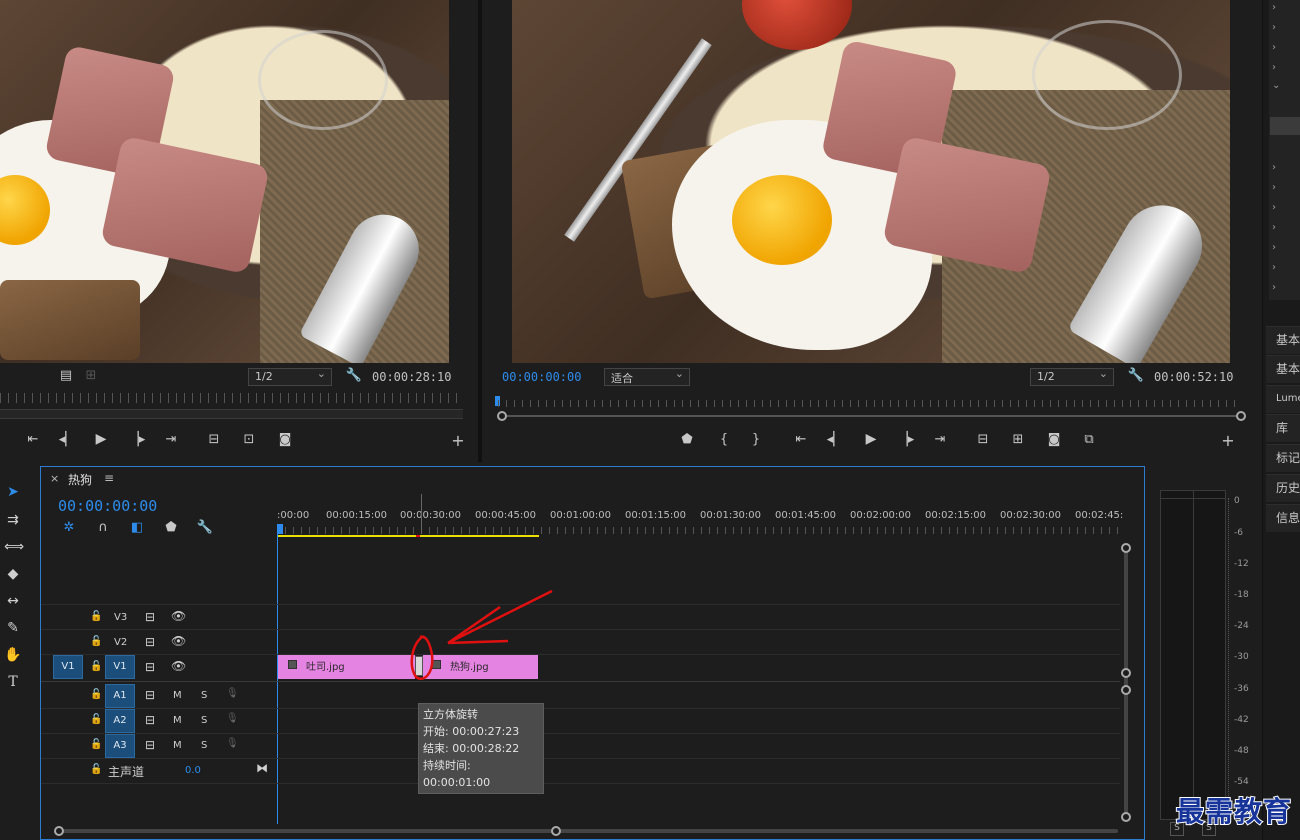 Image resolution: width=1300 pixels, height=840 pixels. What do you see at coordinates (588, 831) in the screenshot?
I see `horizontal-scrollbar` at bounding box center [588, 831].